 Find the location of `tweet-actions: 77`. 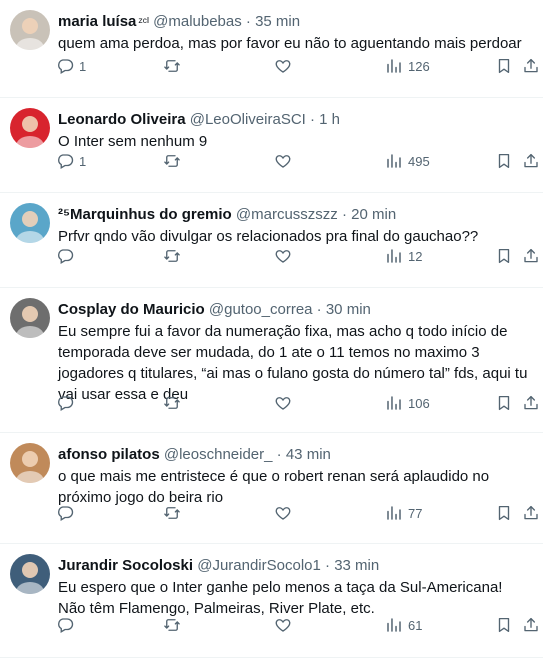

tweet-actions: 77 is located at coordinates (297, 513).